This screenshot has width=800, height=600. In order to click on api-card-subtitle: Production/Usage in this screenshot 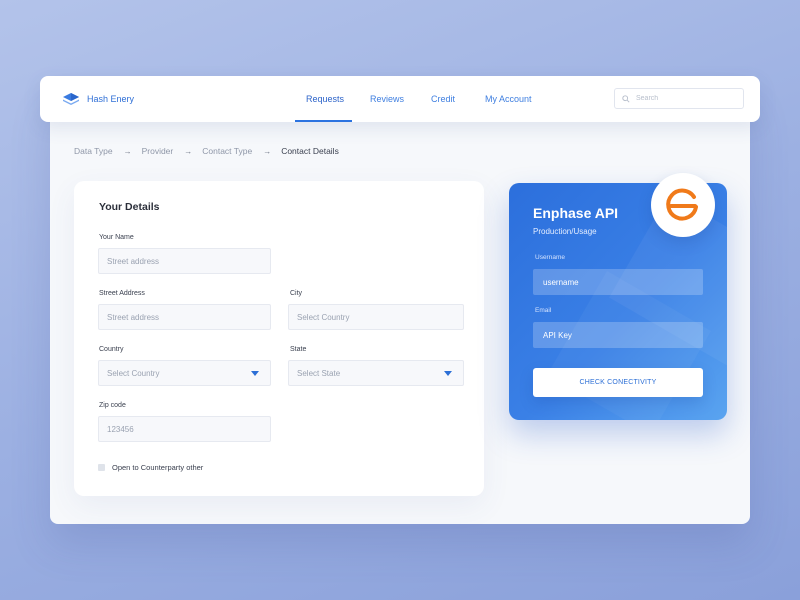, I will do `click(565, 231)`.